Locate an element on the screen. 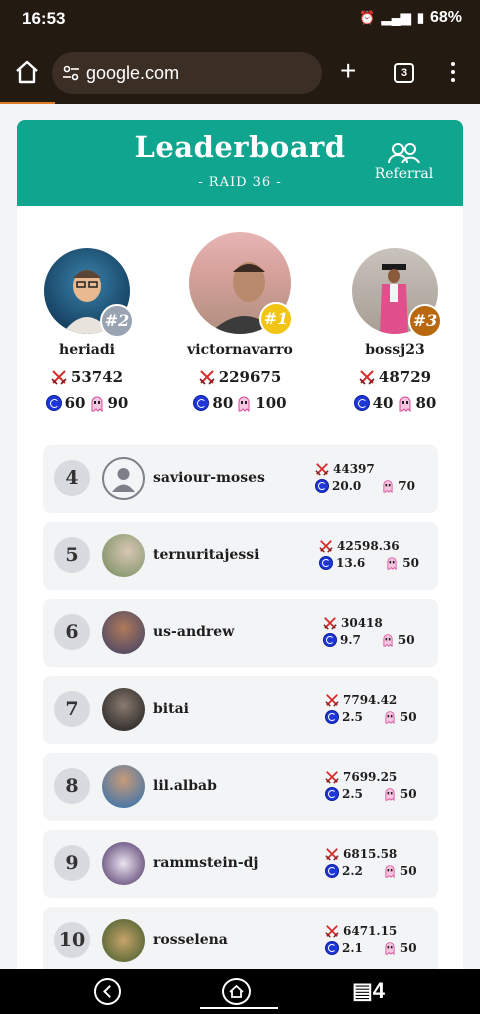 Image resolution: width=480 pixels, height=1014 pixels. player-score: 30418 is located at coordinates (353, 623).